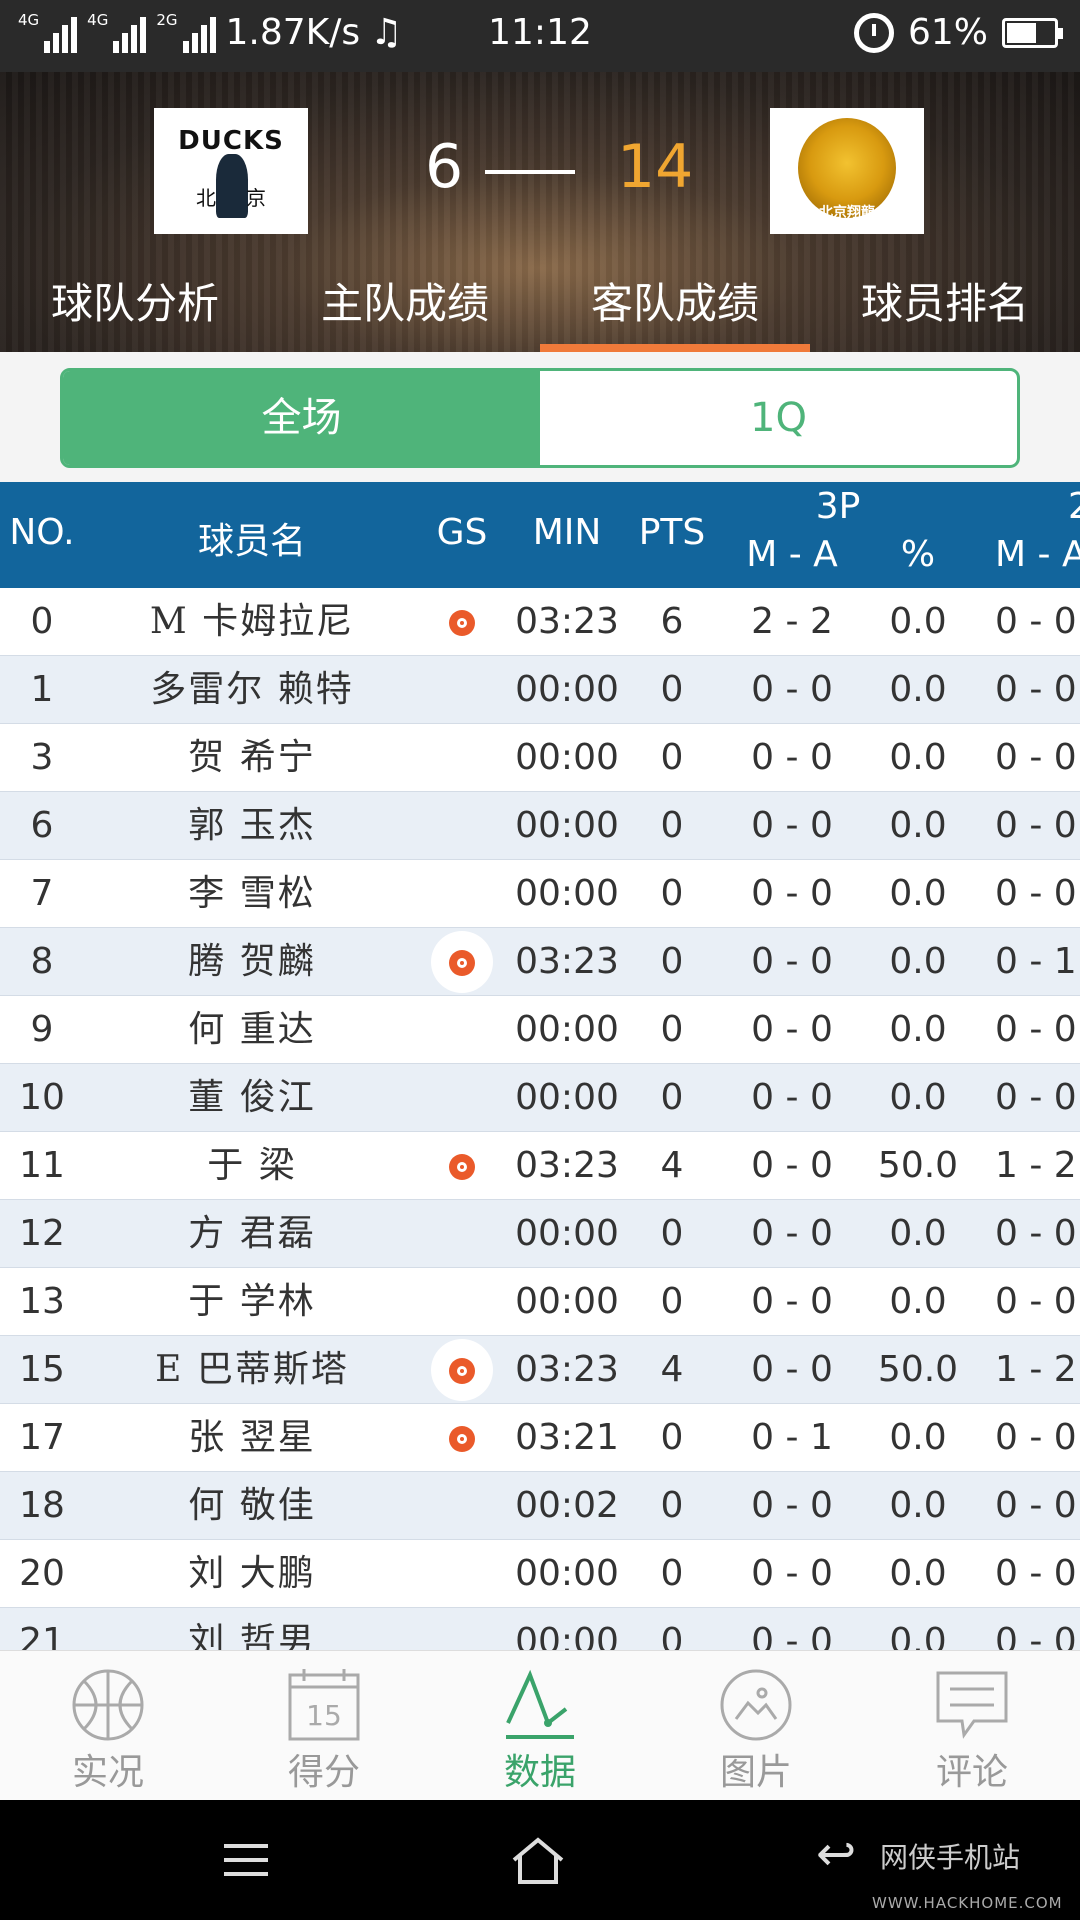 The height and width of the screenshot is (1920, 1080). What do you see at coordinates (42, 1437) in the screenshot?
I see `player-number: 17` at bounding box center [42, 1437].